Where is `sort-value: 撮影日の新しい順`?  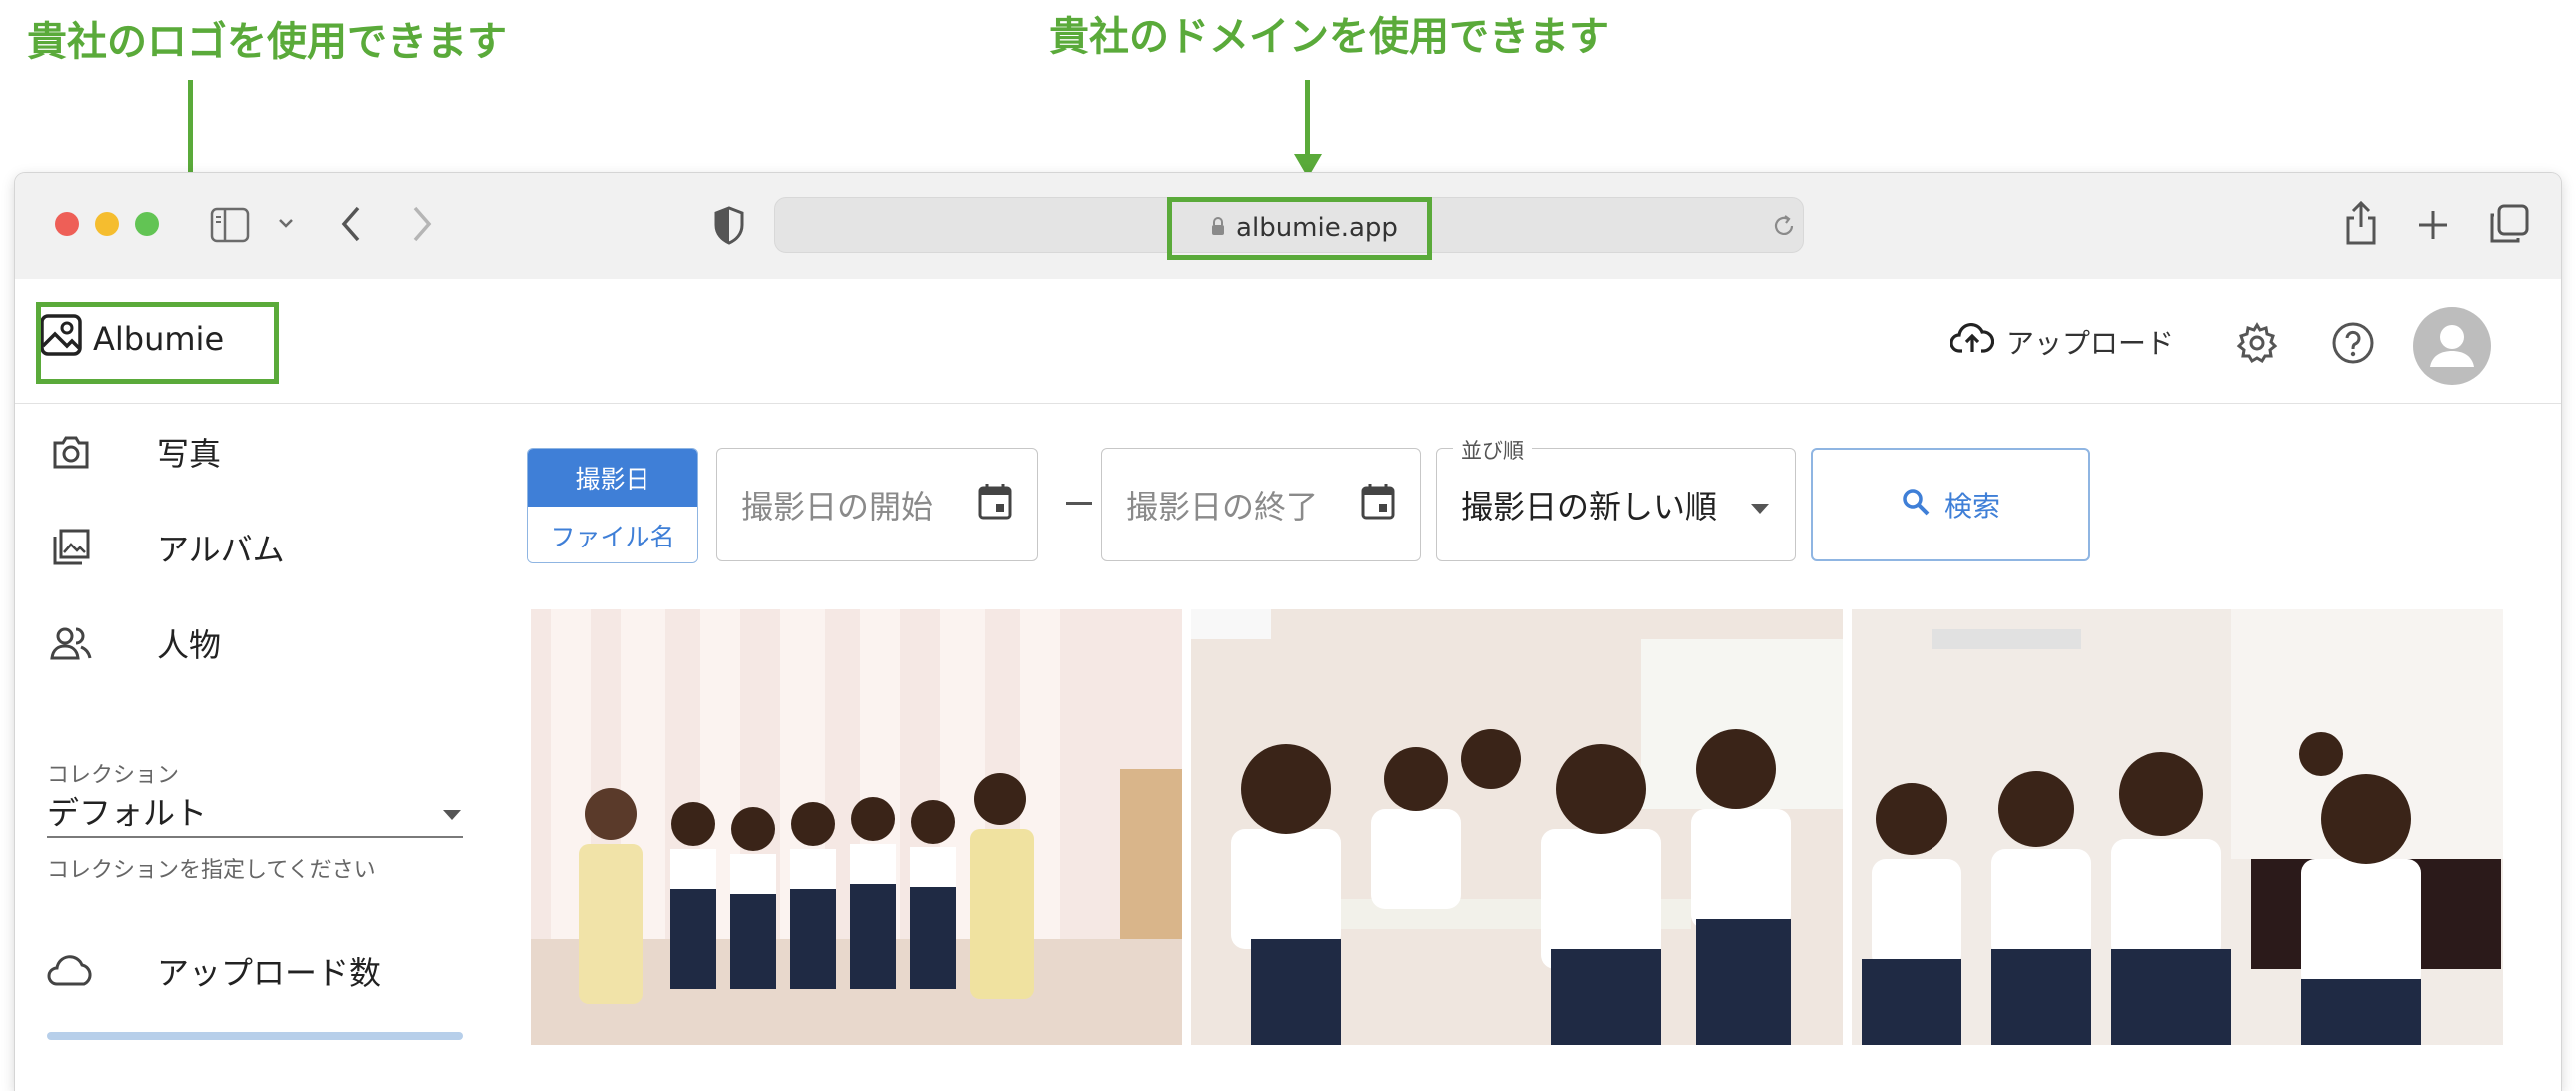 sort-value: 撮影日の新しい順 is located at coordinates (1589, 507).